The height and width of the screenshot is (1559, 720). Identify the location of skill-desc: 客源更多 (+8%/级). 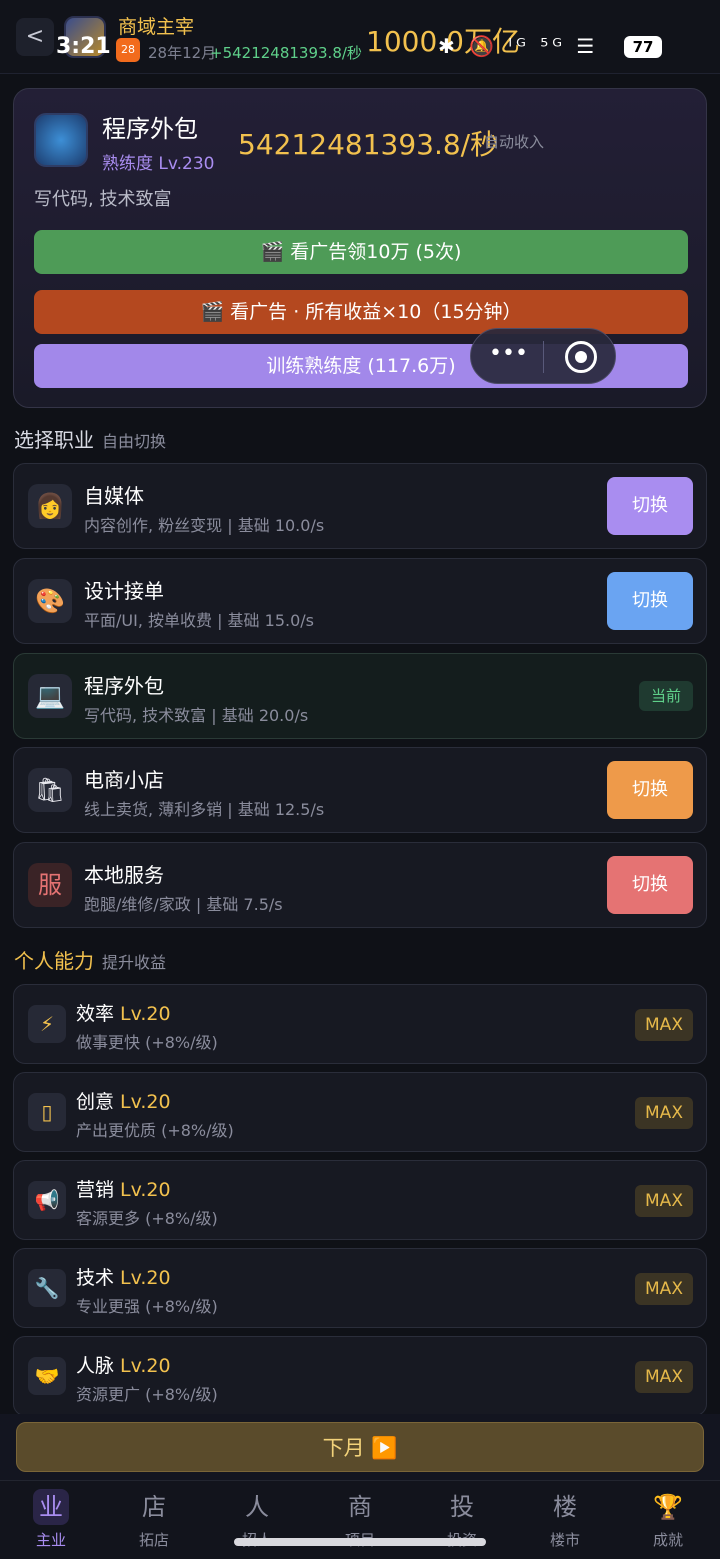
(147, 1218).